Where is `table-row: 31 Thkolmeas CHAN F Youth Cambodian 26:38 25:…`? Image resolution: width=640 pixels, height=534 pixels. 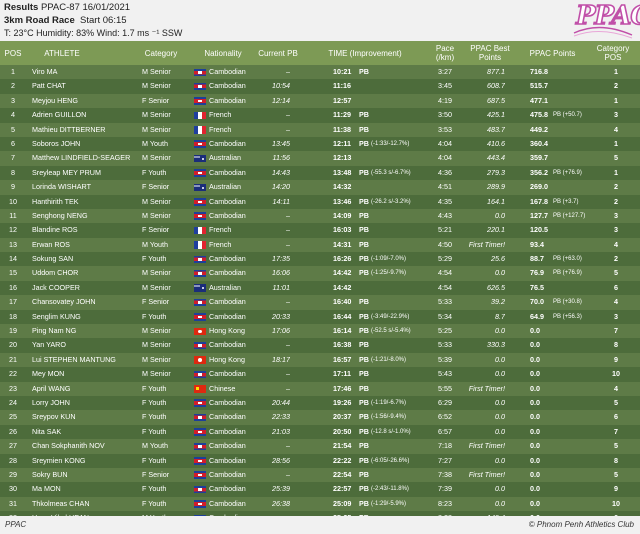 table-row: 31 Thkolmeas CHAN F Youth Cambodian 26:38 25:… is located at coordinates (320, 504).